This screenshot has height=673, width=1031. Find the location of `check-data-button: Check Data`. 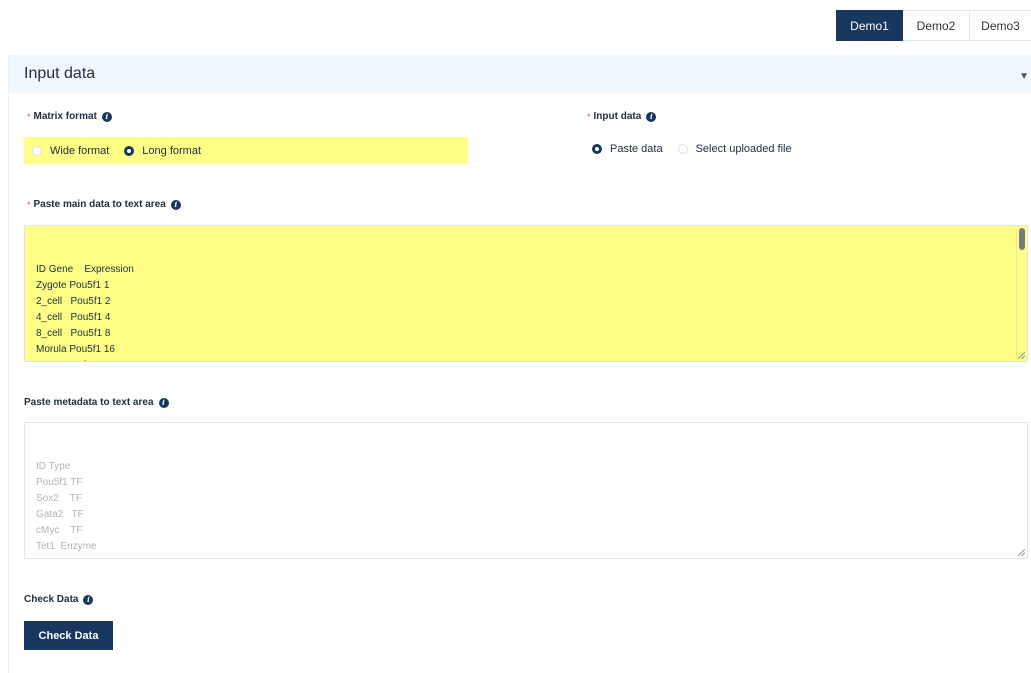

check-data-button: Check Data is located at coordinates (68, 635).